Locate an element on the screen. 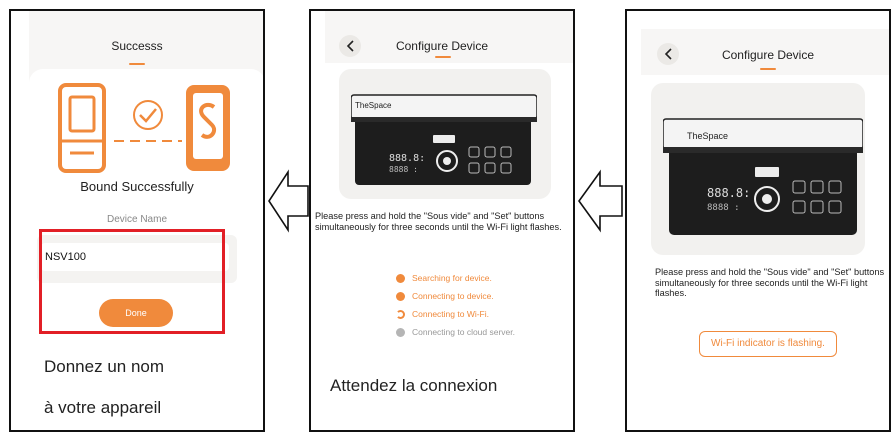 The width and height of the screenshot is (891, 432). wifi-flashing-button: Wi-Fi indicator is flashing. is located at coordinates (768, 344).